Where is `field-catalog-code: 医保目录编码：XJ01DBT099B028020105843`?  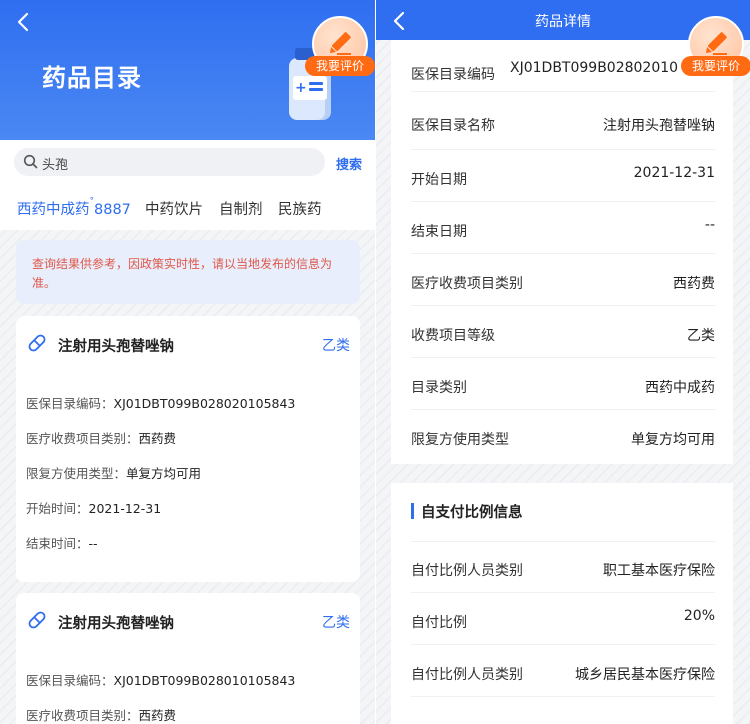 field-catalog-code: 医保目录编码：XJ01DBT099B028020105843 is located at coordinates (161, 403).